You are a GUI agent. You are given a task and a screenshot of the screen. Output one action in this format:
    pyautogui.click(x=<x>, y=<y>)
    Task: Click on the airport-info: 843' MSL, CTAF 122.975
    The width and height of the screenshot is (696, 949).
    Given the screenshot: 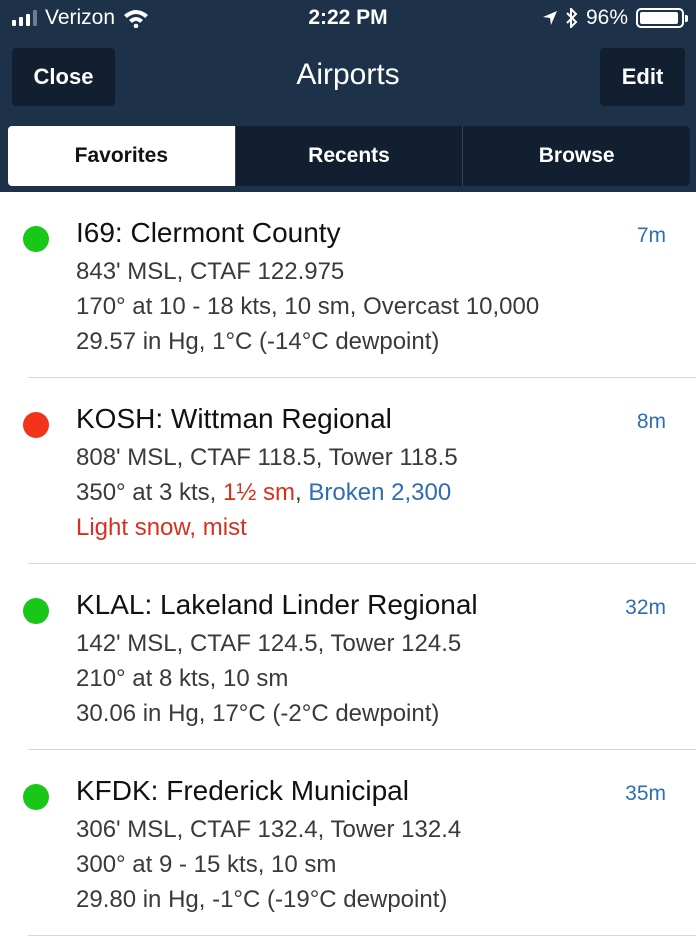 What is the action you would take?
    pyautogui.click(x=210, y=271)
    